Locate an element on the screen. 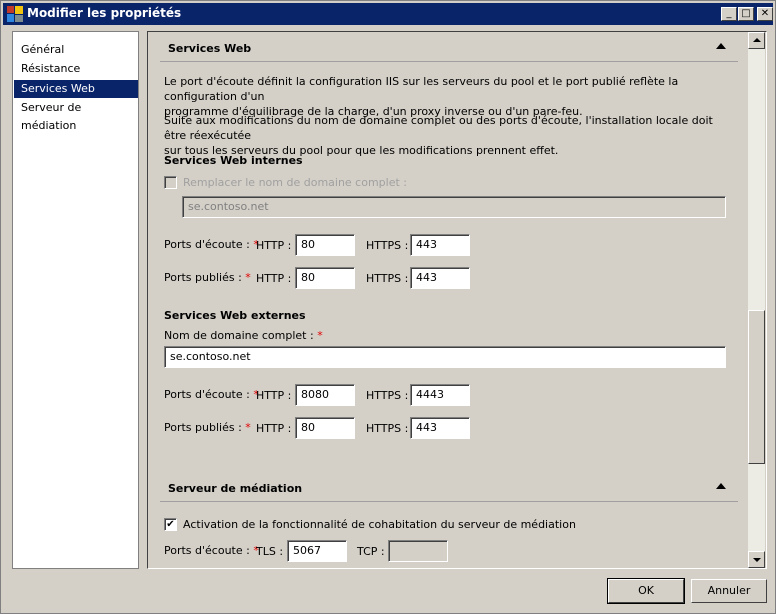 This screenshot has width=776, height=614. external-published-https-input: 443 is located at coordinates (440, 428).